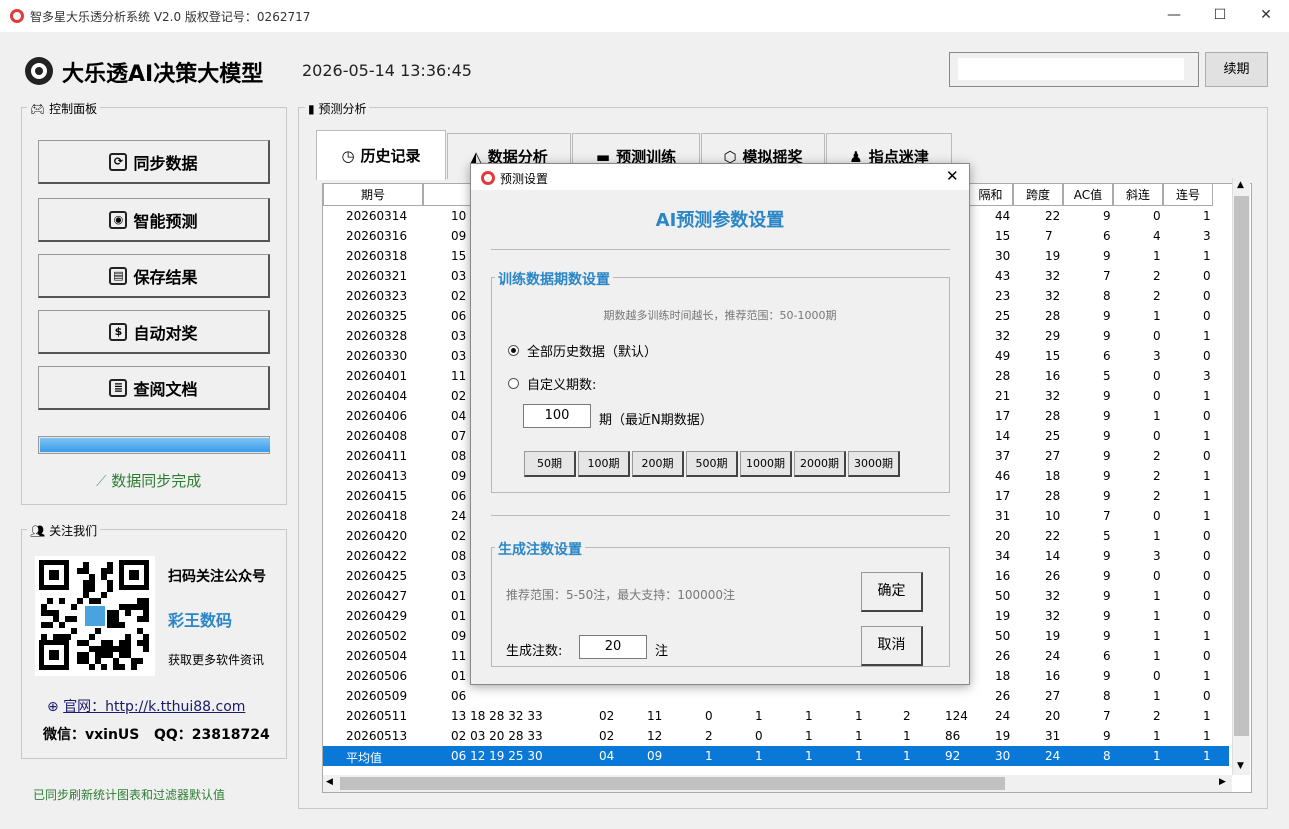  What do you see at coordinates (155, 445) in the screenshot?
I see `progress-fill` at bounding box center [155, 445].